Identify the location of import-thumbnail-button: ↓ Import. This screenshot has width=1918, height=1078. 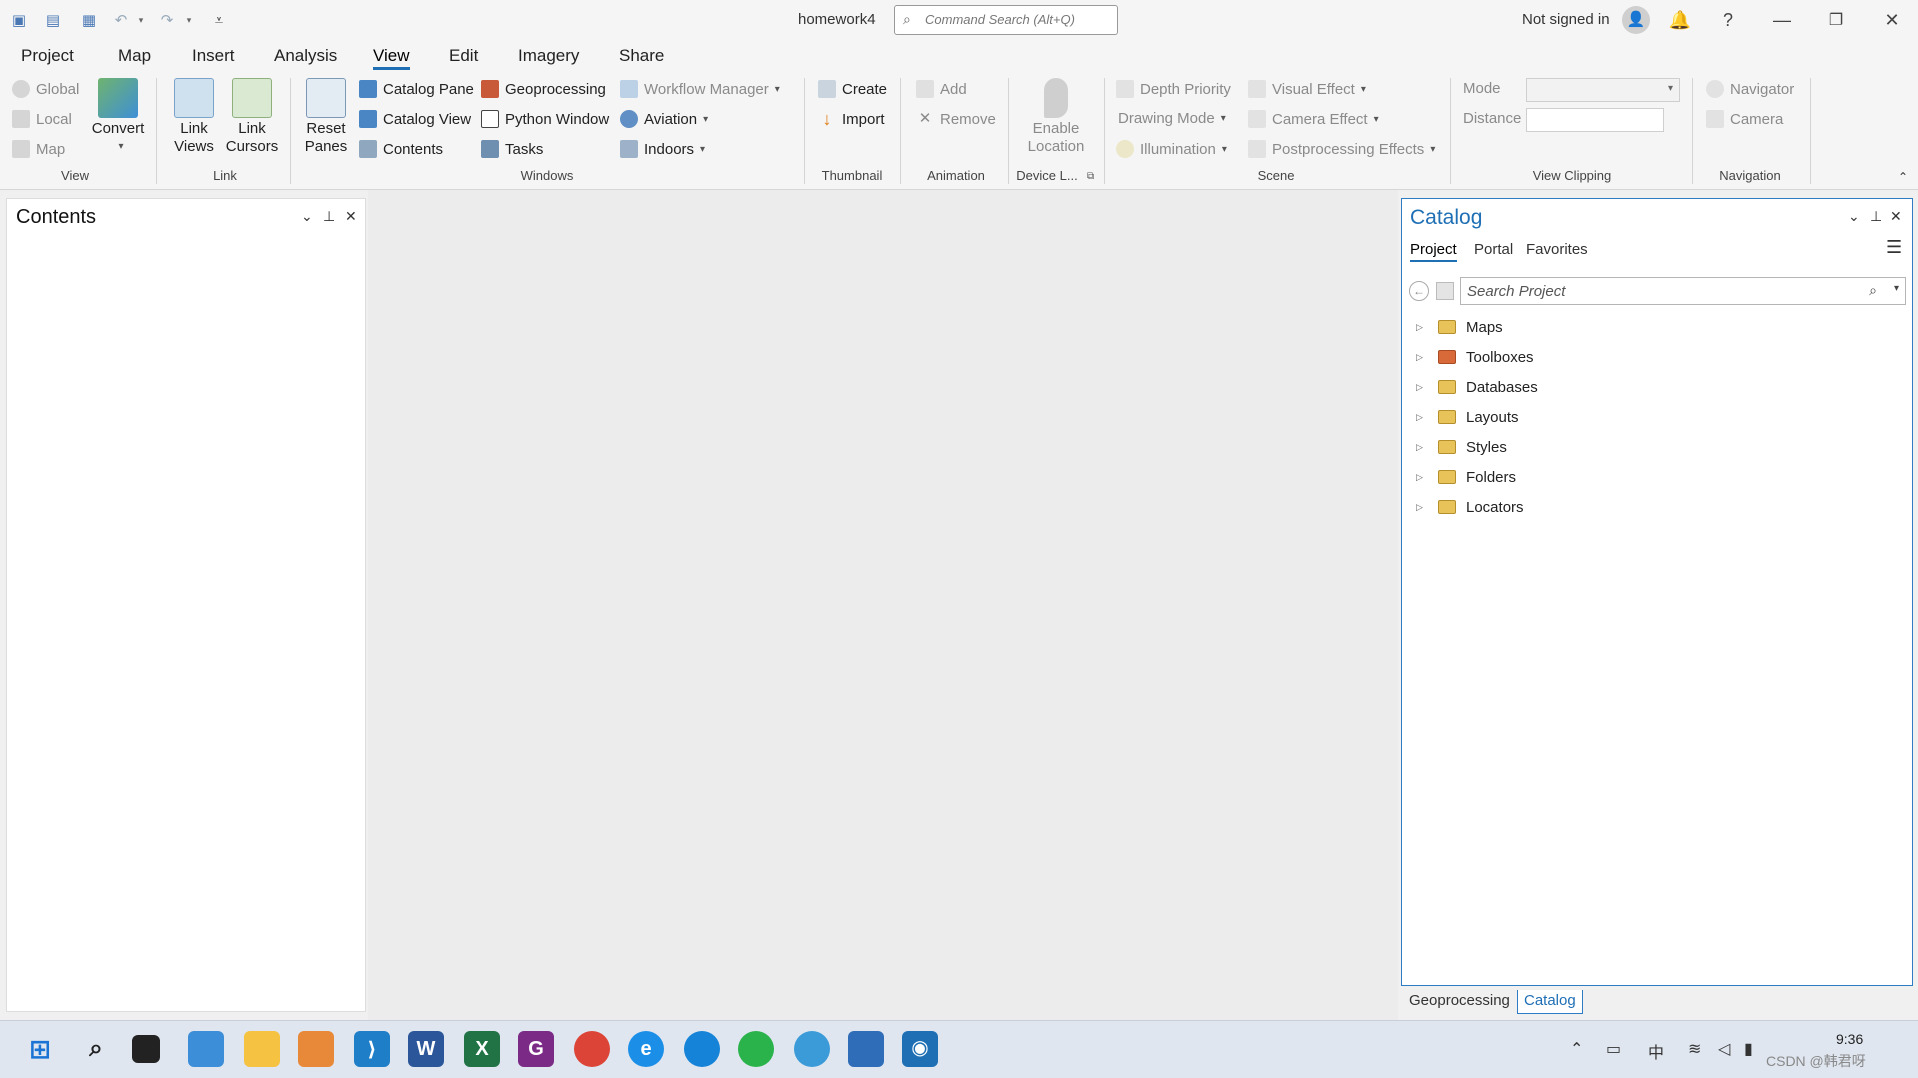
(851, 119).